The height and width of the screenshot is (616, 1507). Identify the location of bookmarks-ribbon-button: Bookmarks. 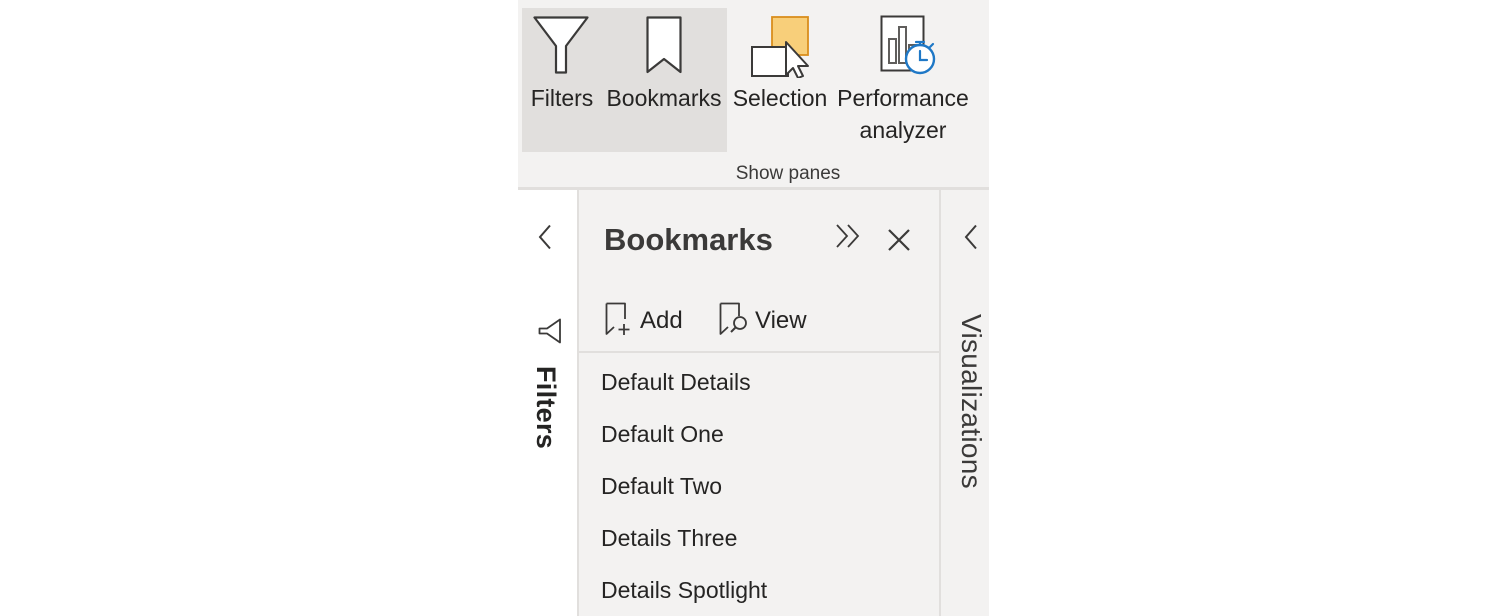
(664, 80).